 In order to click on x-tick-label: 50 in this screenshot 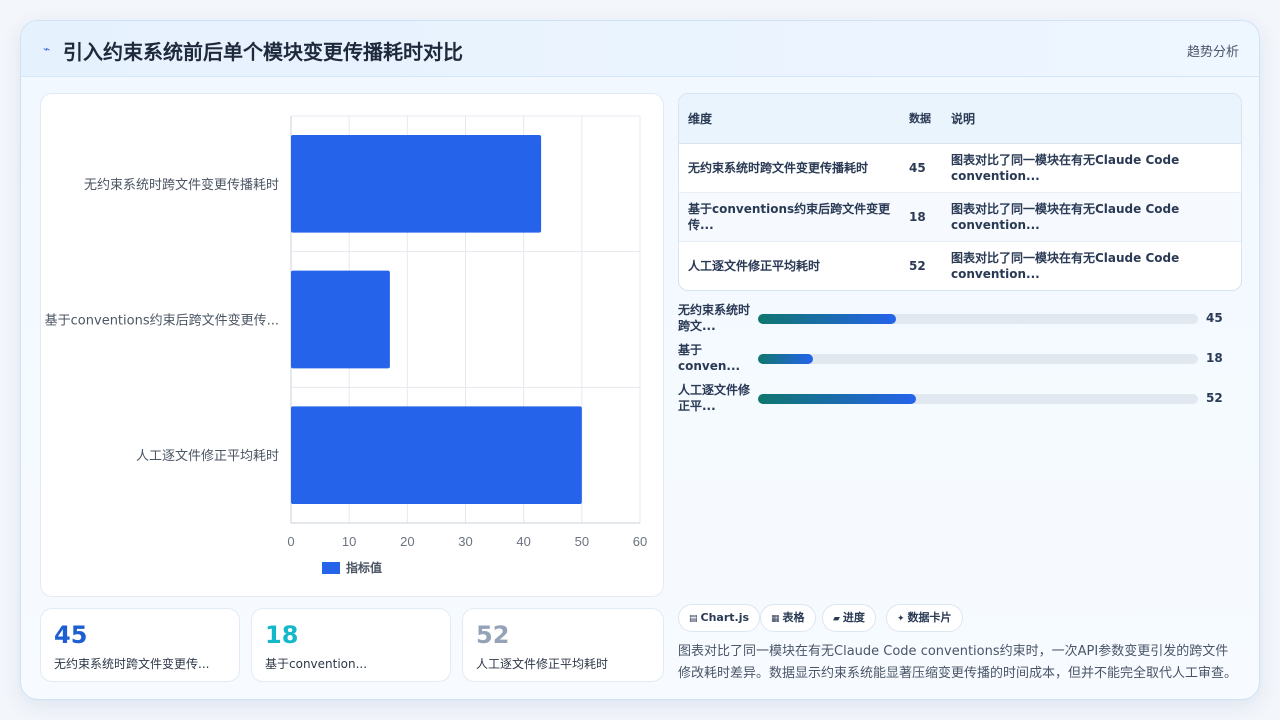, I will do `click(582, 541)`.